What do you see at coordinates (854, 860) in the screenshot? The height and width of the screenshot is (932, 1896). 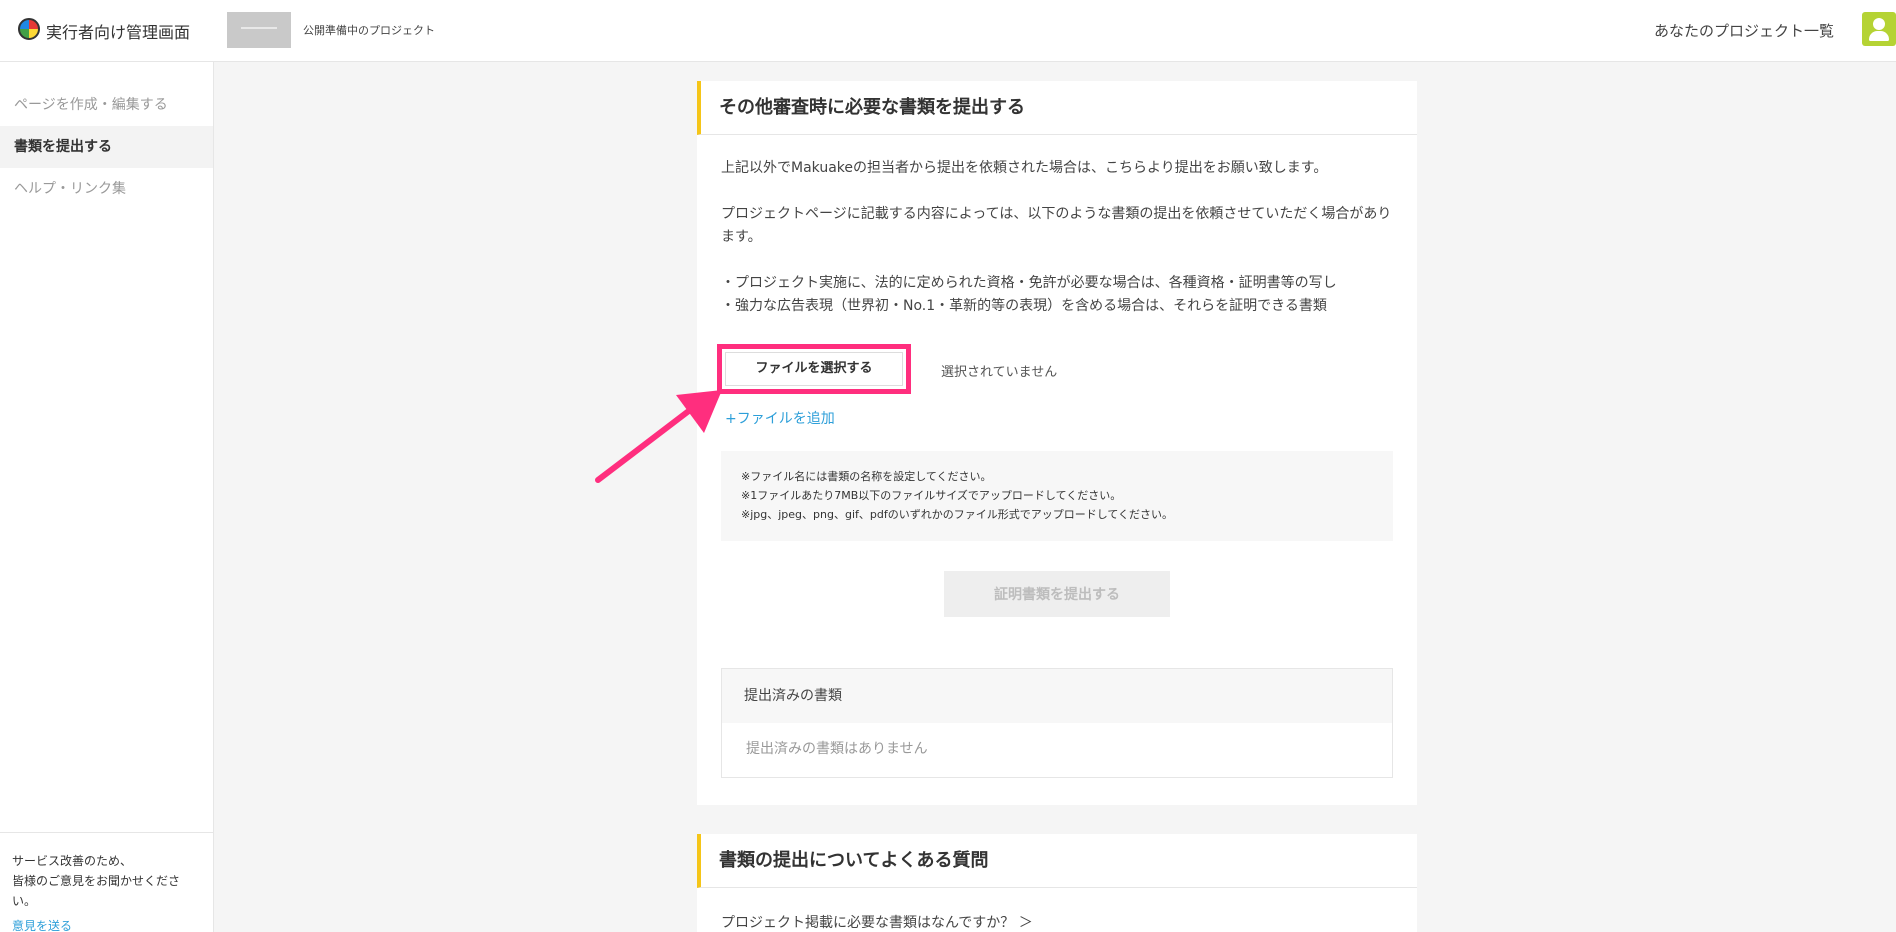 I see `faq-title: 書類の提出についてよくある質問` at bounding box center [854, 860].